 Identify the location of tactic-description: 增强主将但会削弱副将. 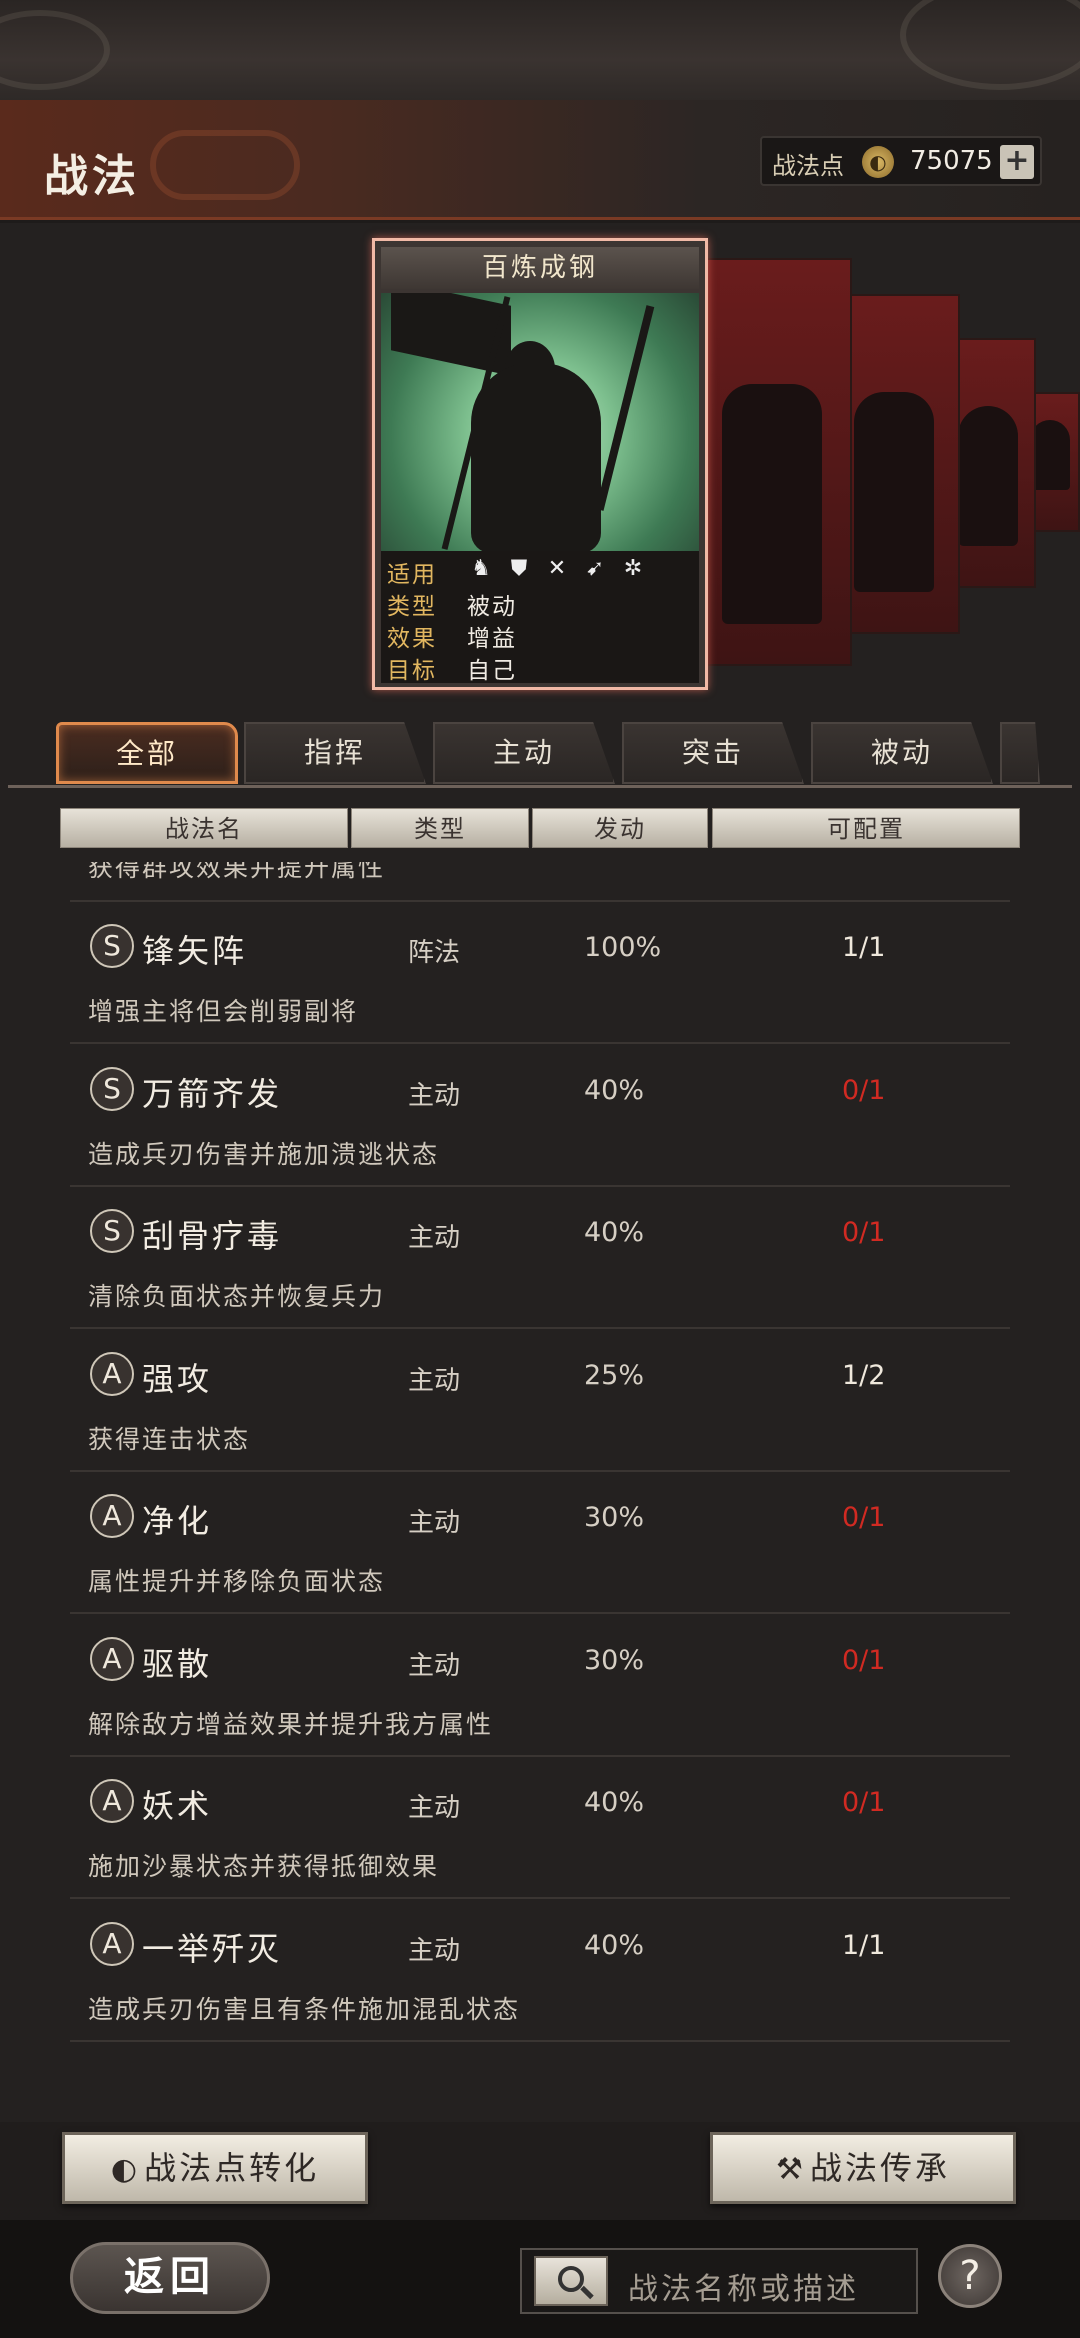
(223, 1011).